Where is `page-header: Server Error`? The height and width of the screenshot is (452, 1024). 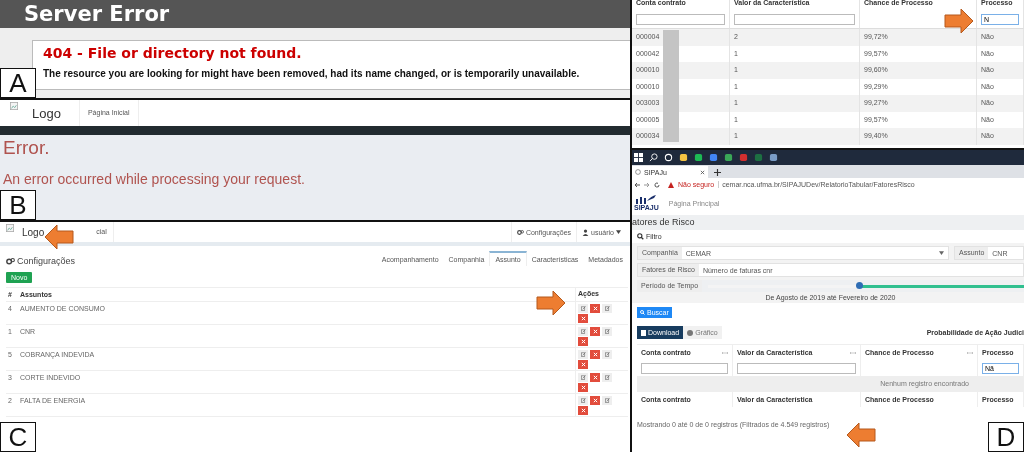
page-header: Server Error is located at coordinates (97, 14).